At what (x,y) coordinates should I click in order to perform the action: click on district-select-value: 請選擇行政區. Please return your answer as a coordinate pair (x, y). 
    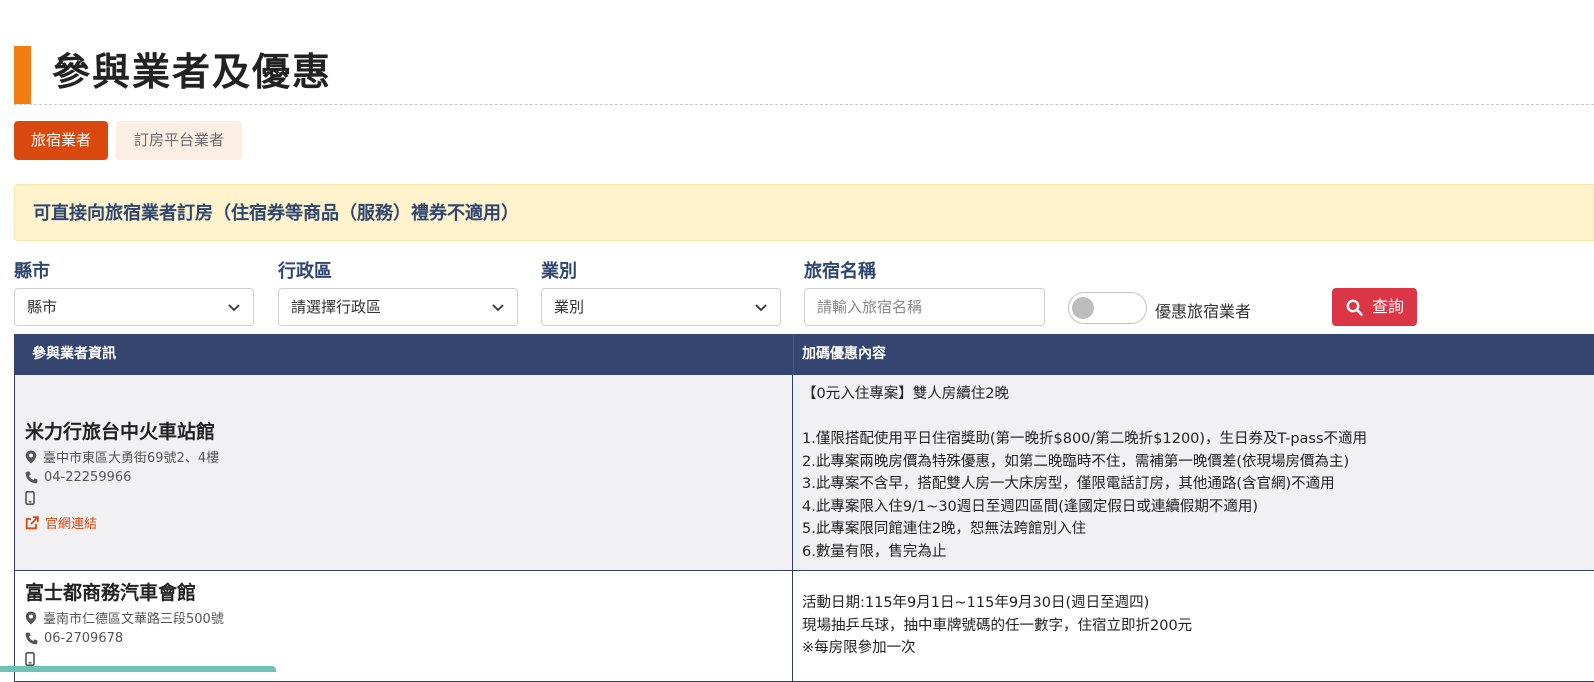
    Looking at the image, I should click on (336, 307).